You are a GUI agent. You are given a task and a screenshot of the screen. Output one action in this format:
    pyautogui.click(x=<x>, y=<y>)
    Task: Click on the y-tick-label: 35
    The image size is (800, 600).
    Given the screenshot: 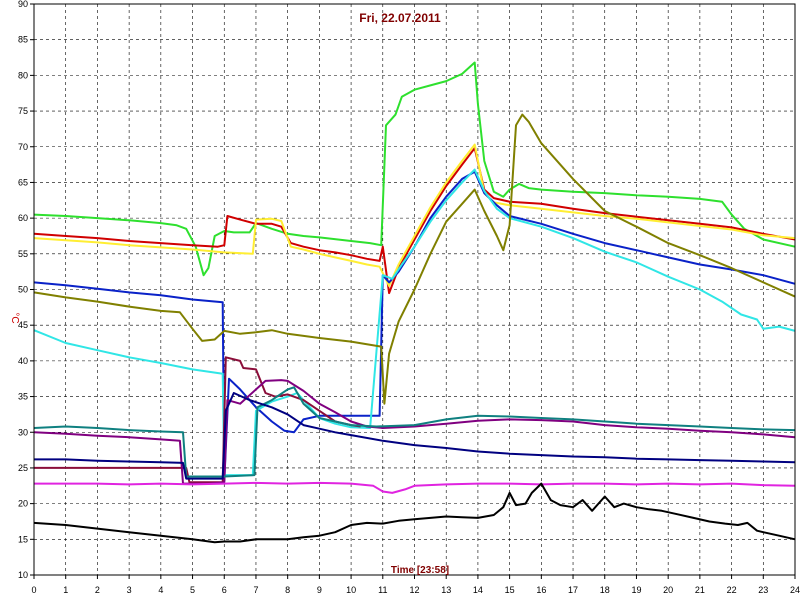 What is the action you would take?
    pyautogui.click(x=23, y=397)
    